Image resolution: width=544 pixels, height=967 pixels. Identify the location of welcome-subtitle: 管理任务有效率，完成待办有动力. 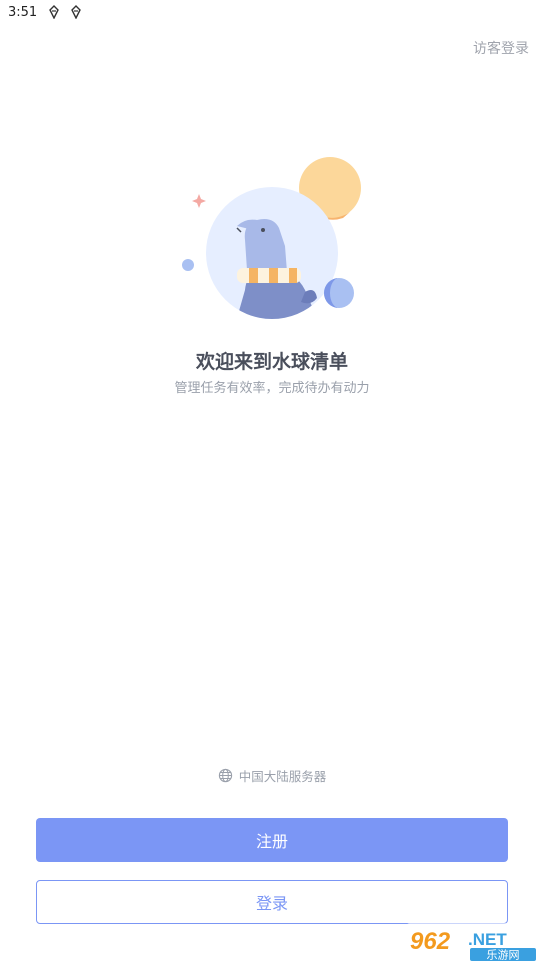
(272, 388).